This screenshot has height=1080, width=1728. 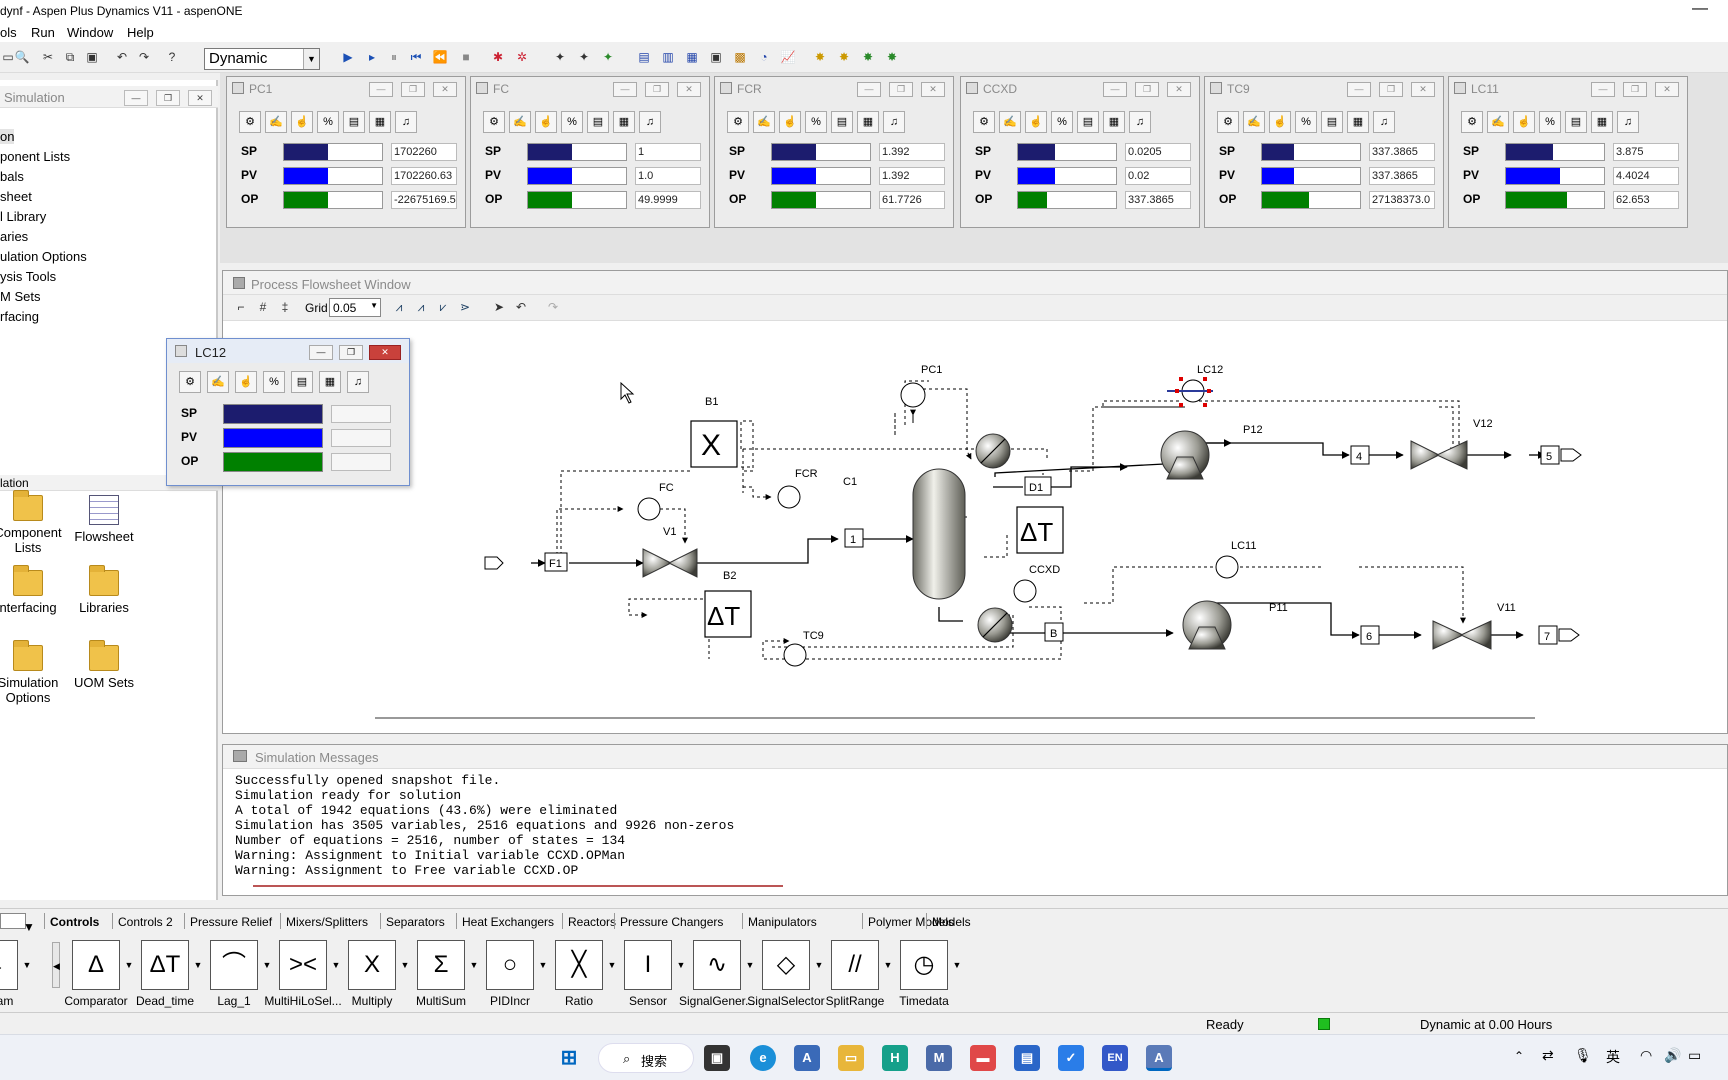 I want to click on tree-item: l Library, so click(x=23, y=216).